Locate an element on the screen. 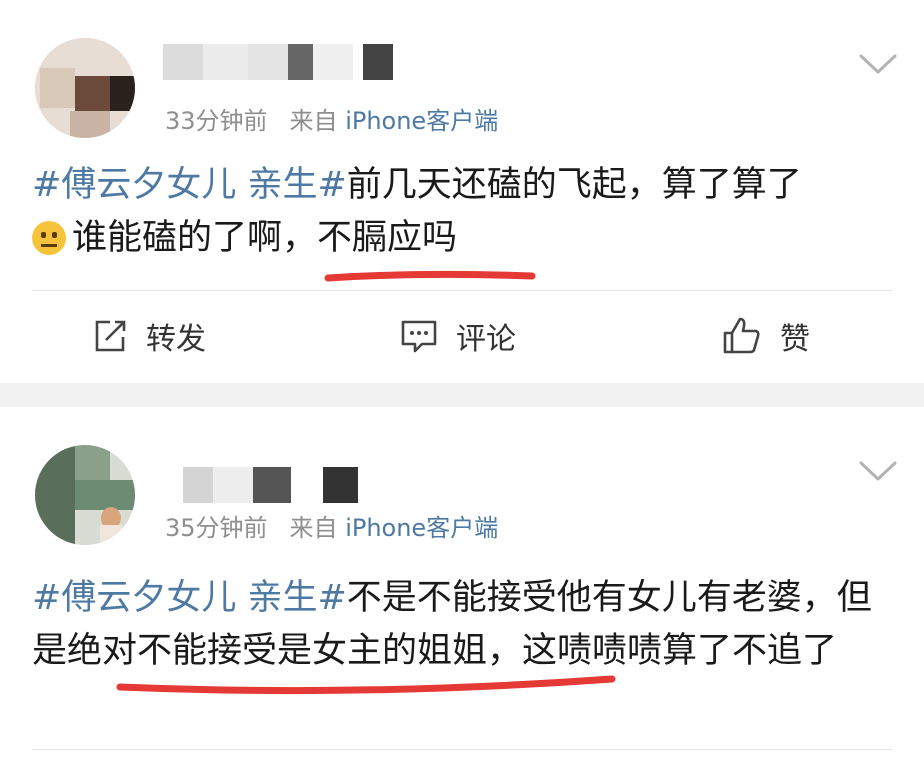  thumbs-up-icon is located at coordinates (741, 335).